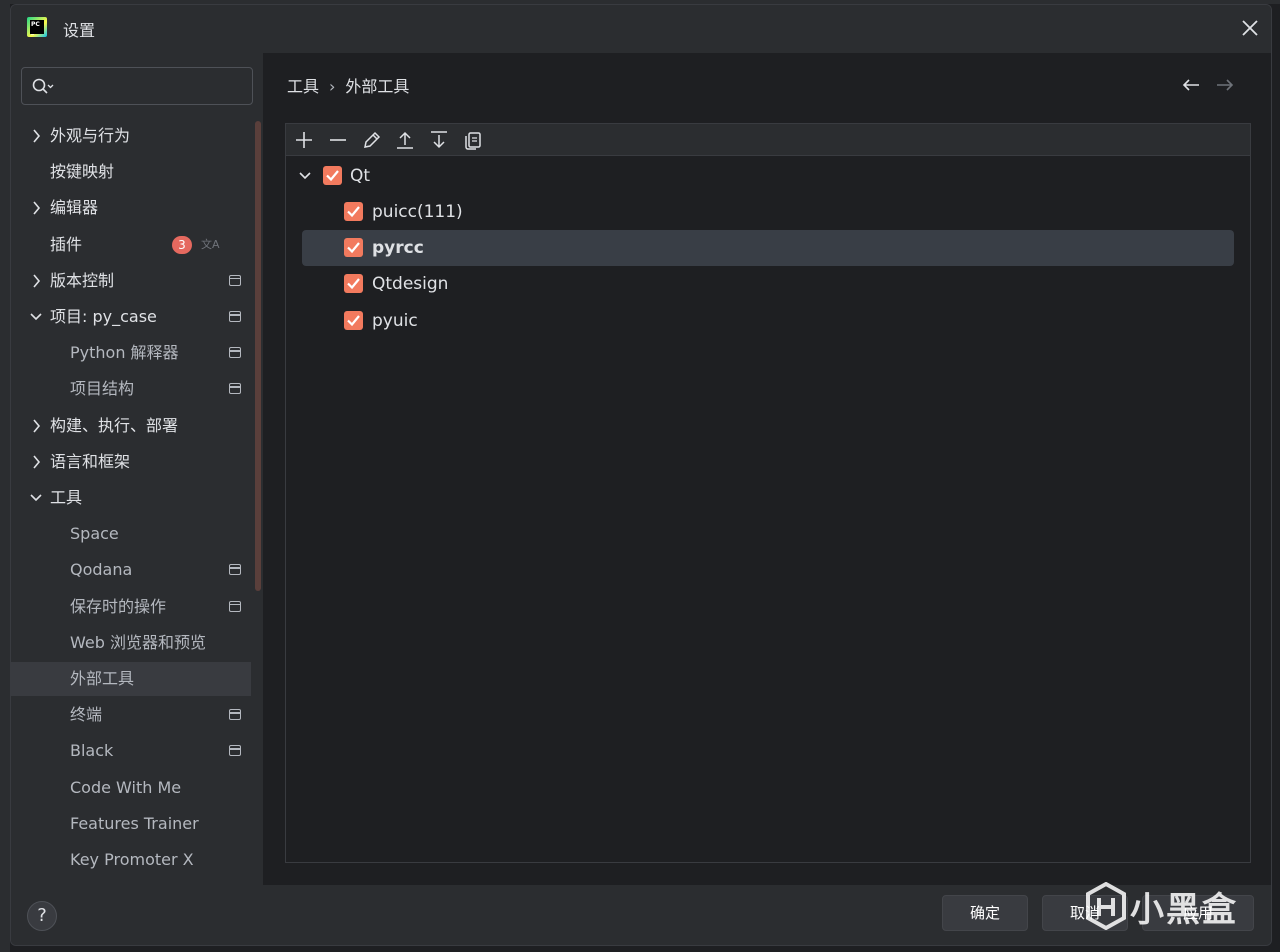  Describe the element at coordinates (304, 140) in the screenshot. I see `add-icon` at that location.